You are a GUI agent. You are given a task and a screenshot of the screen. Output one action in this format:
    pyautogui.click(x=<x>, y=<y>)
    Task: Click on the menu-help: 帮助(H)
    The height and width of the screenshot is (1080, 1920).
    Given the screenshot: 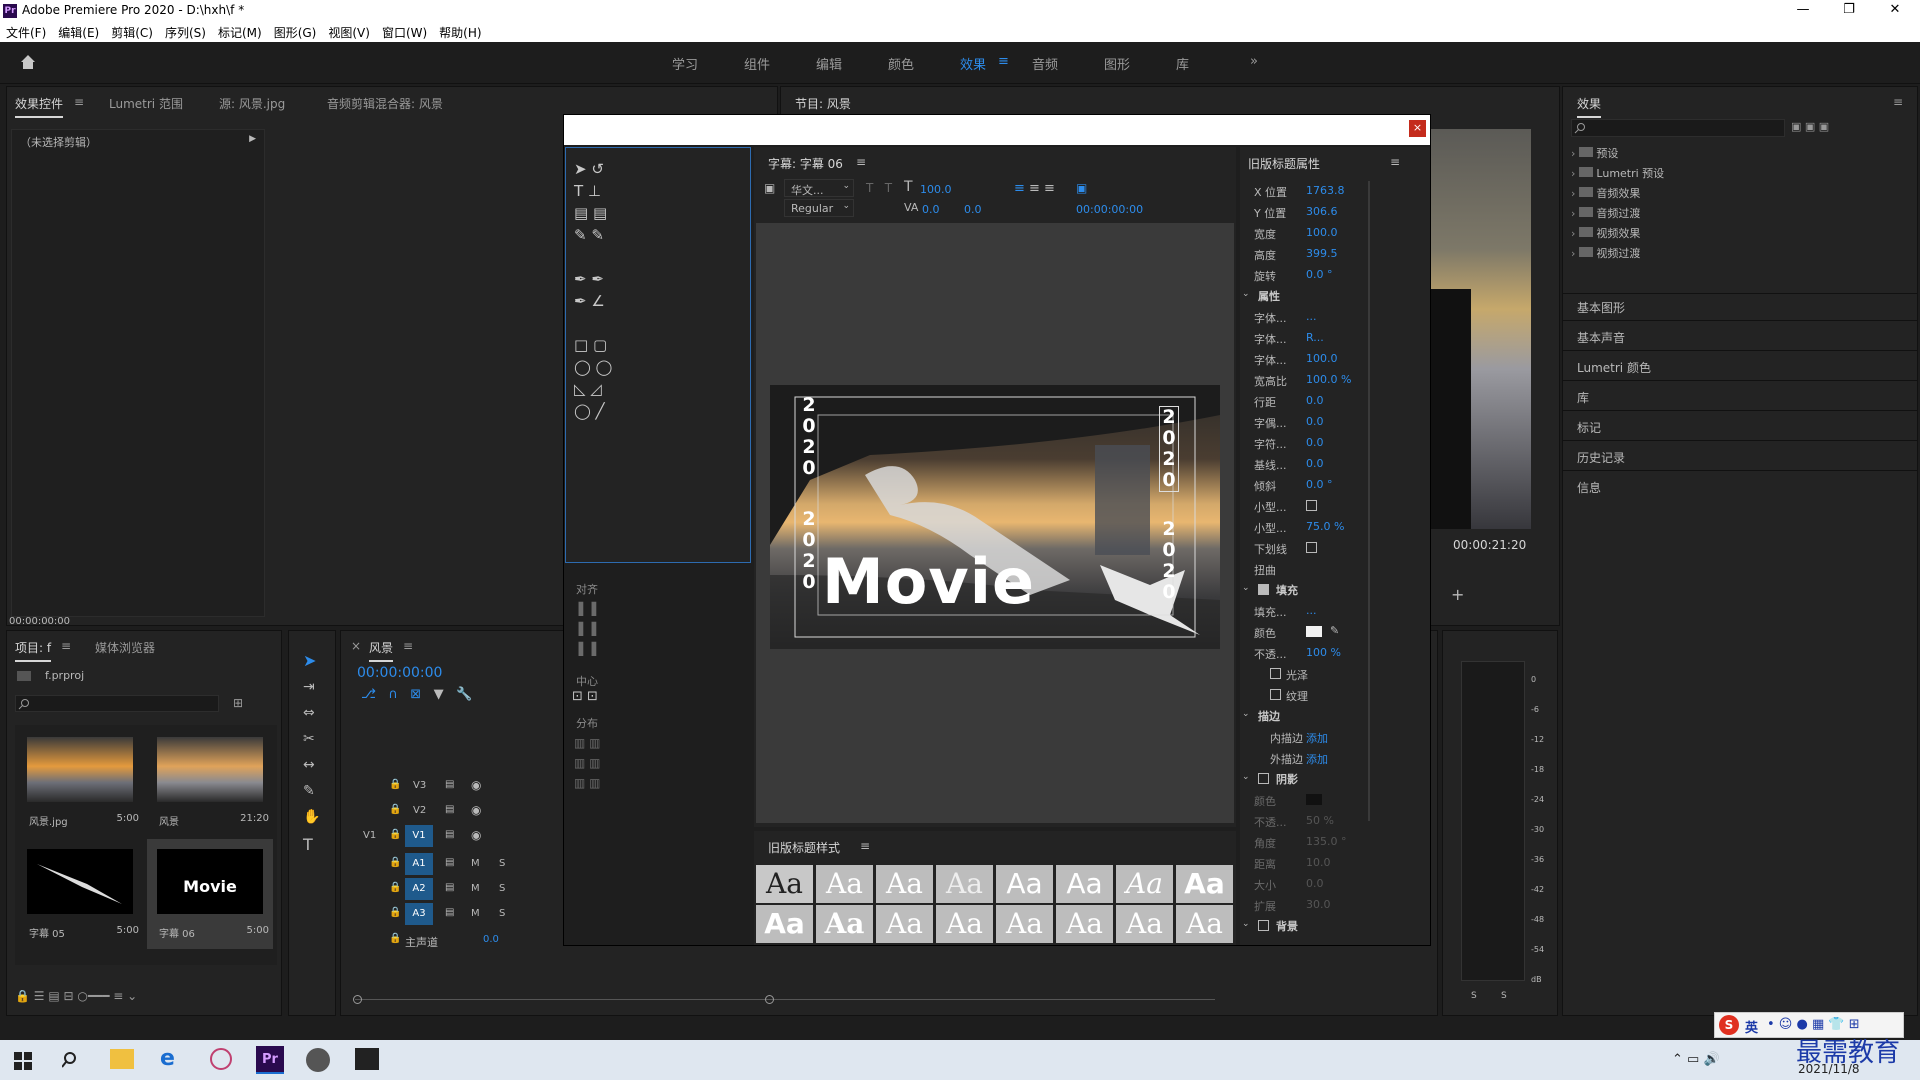 What is the action you would take?
    pyautogui.click(x=460, y=31)
    